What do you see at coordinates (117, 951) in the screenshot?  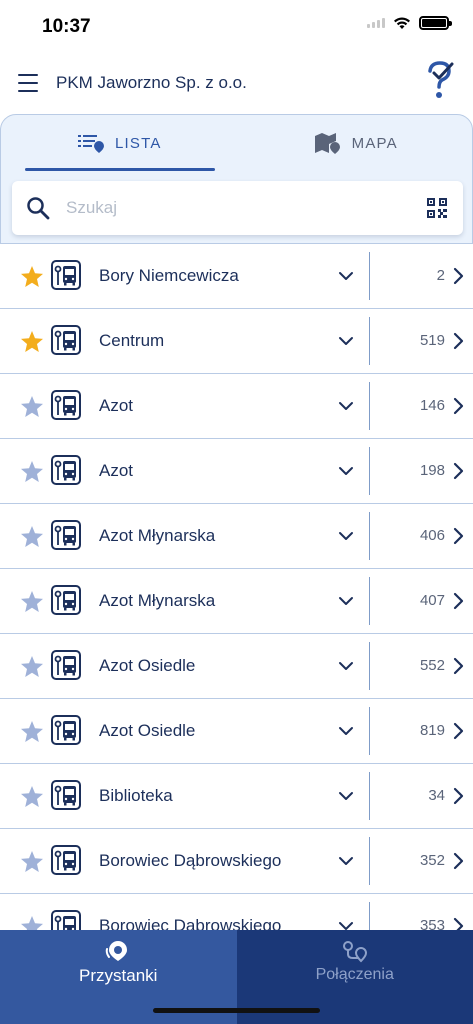 I see `stop-pin-icon` at bounding box center [117, 951].